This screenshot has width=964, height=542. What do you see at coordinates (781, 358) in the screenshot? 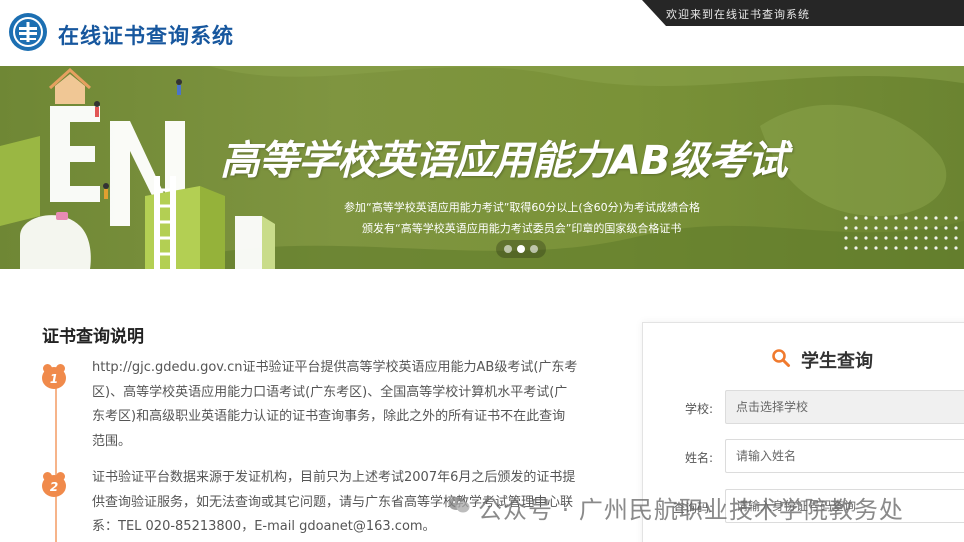
I see `search-icon` at bounding box center [781, 358].